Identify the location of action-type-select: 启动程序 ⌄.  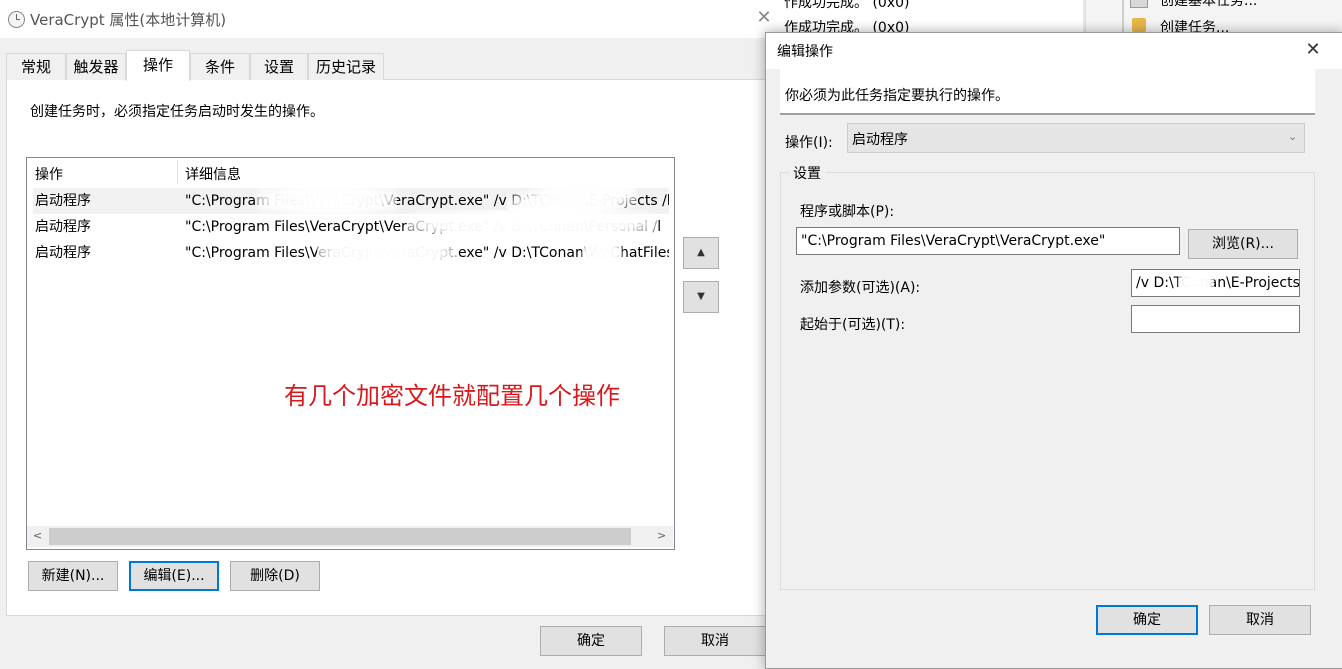
(1076, 138).